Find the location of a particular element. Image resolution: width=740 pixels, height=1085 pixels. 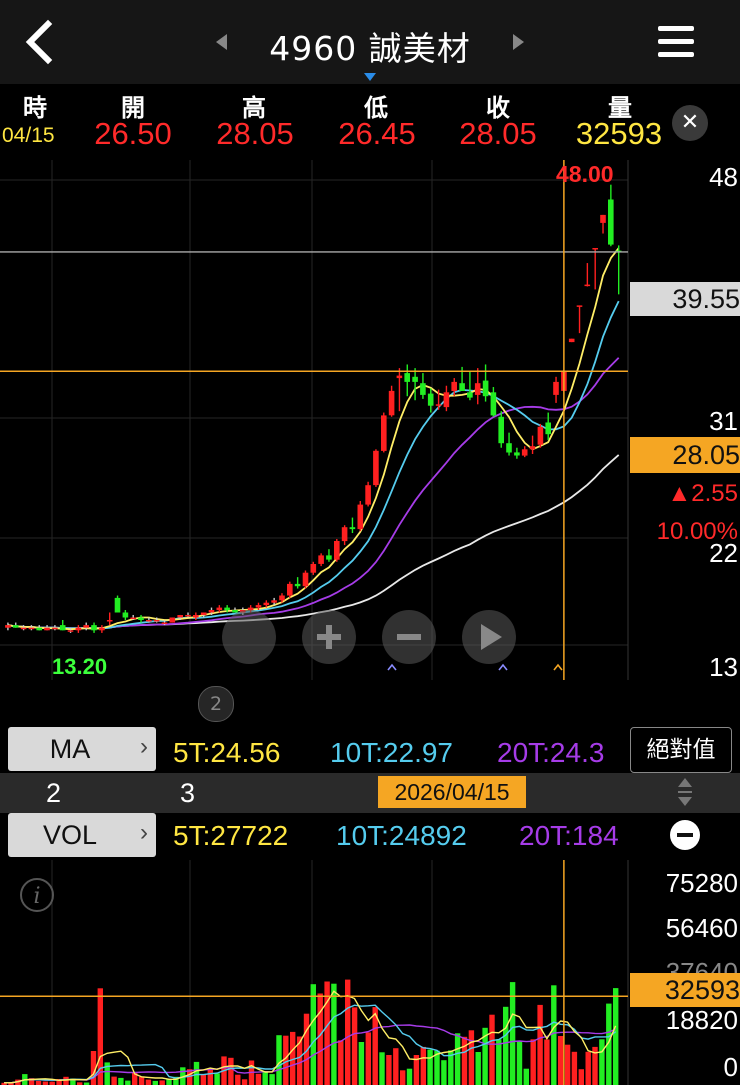

menu-icon is located at coordinates (676, 42).